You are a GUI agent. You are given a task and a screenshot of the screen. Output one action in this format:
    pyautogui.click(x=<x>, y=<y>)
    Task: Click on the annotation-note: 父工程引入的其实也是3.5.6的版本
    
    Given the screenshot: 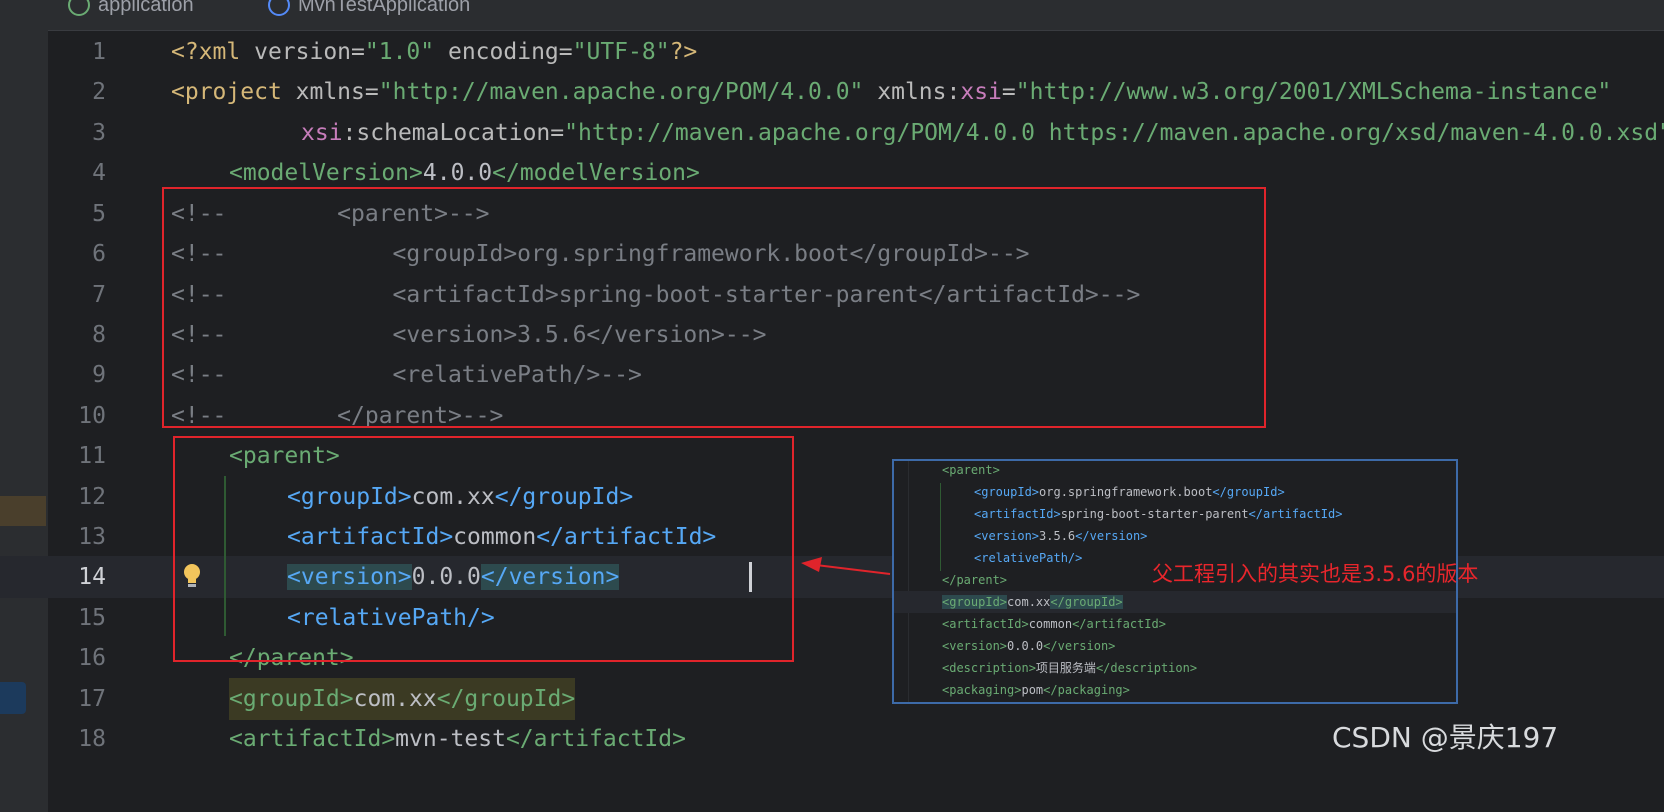 What is the action you would take?
    pyautogui.click(x=1315, y=574)
    